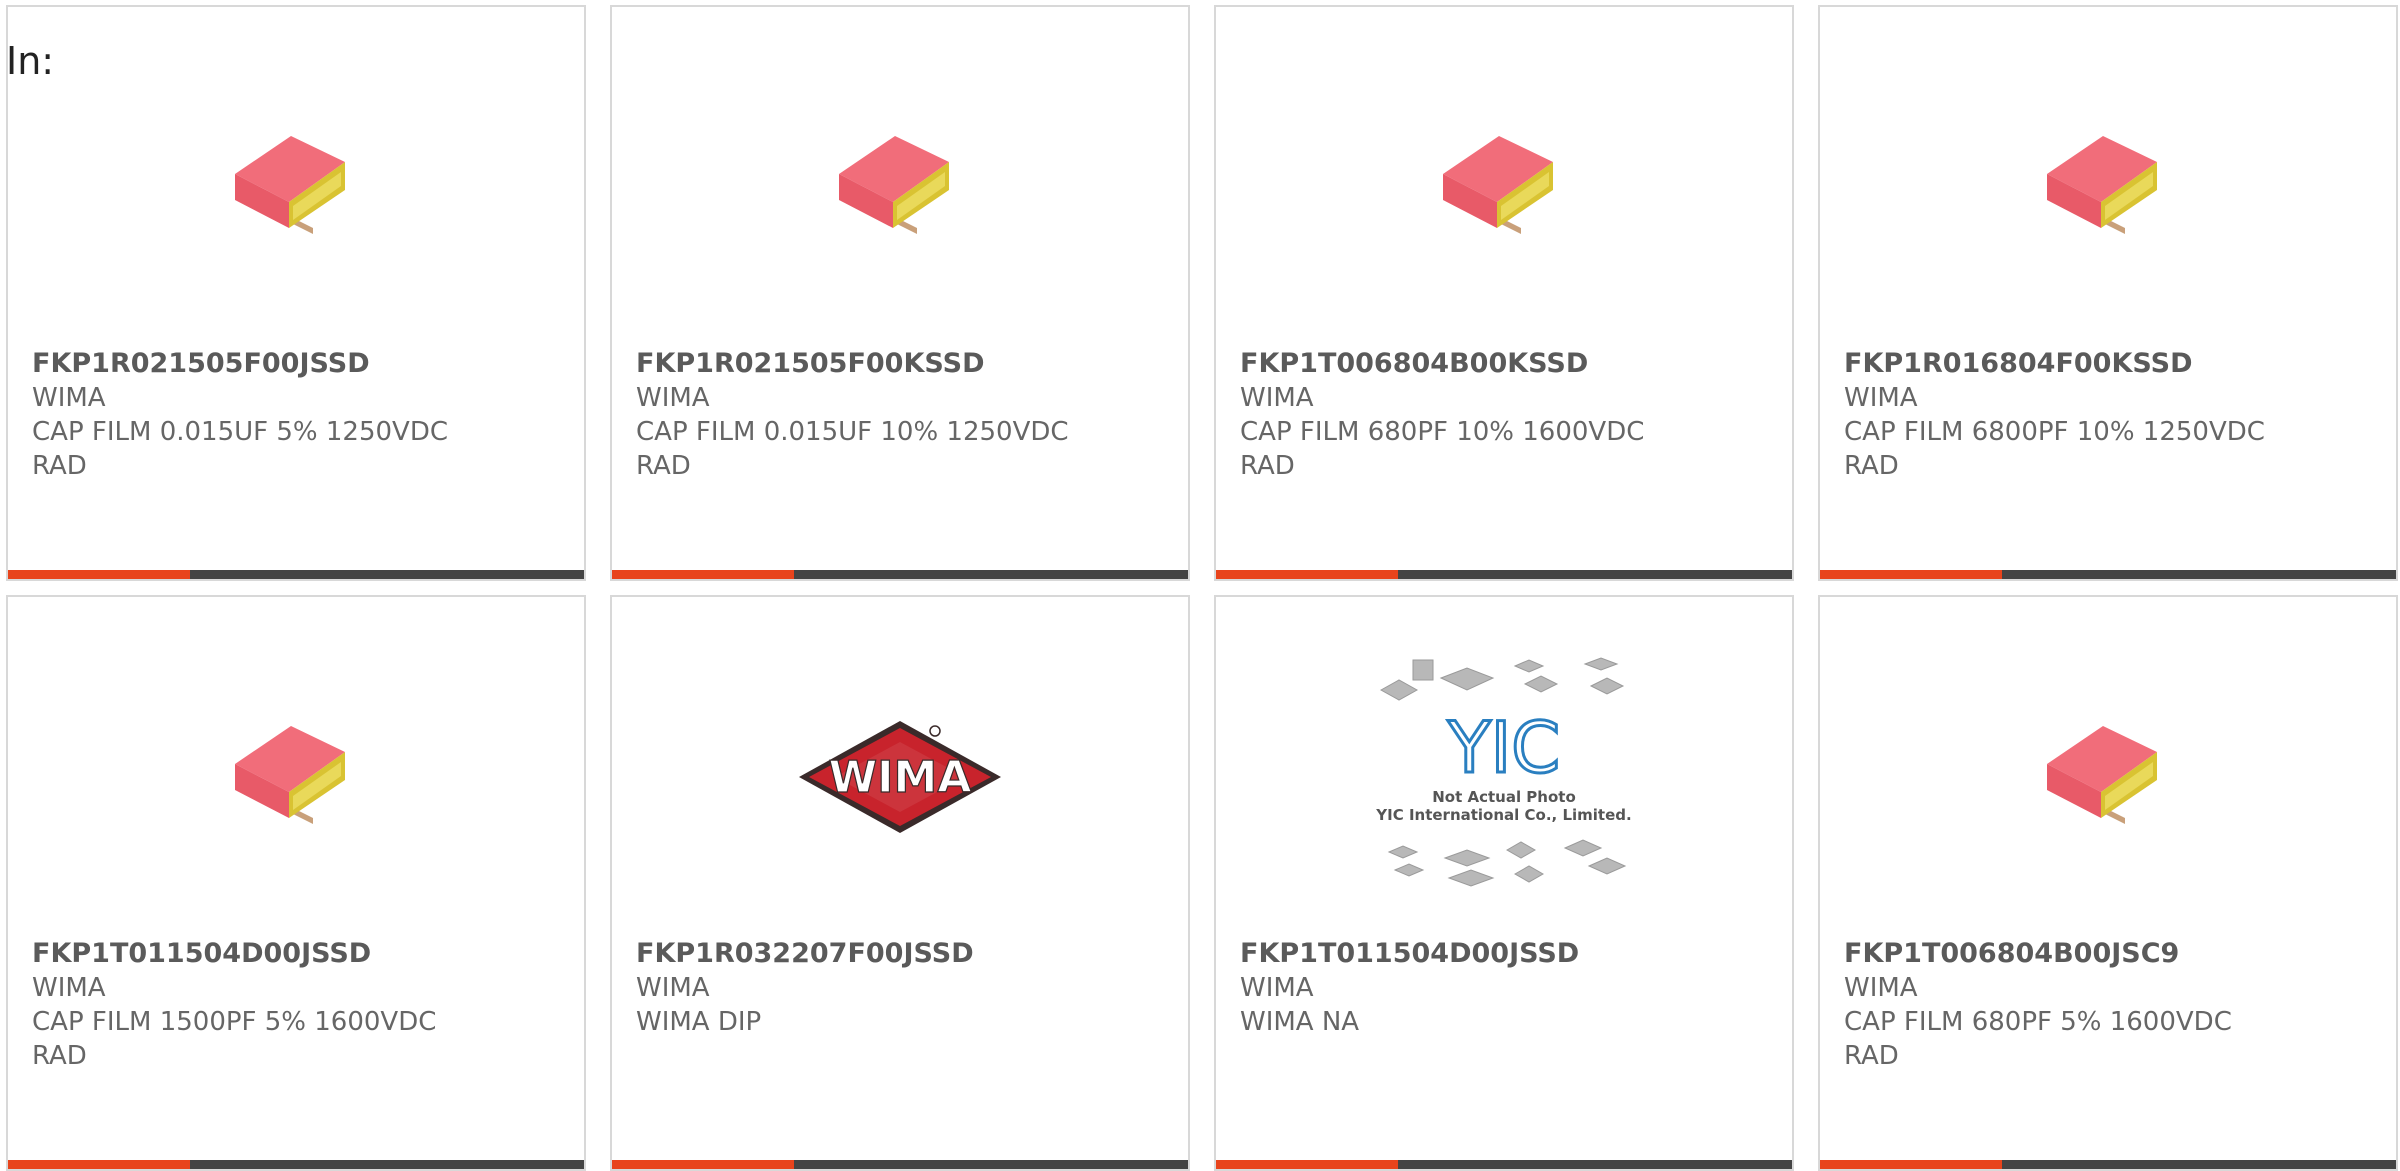 This screenshot has height=1171, width=2400. What do you see at coordinates (1504, 797) in the screenshot?
I see `not-actual-photo-text: Not Actual Photo` at bounding box center [1504, 797].